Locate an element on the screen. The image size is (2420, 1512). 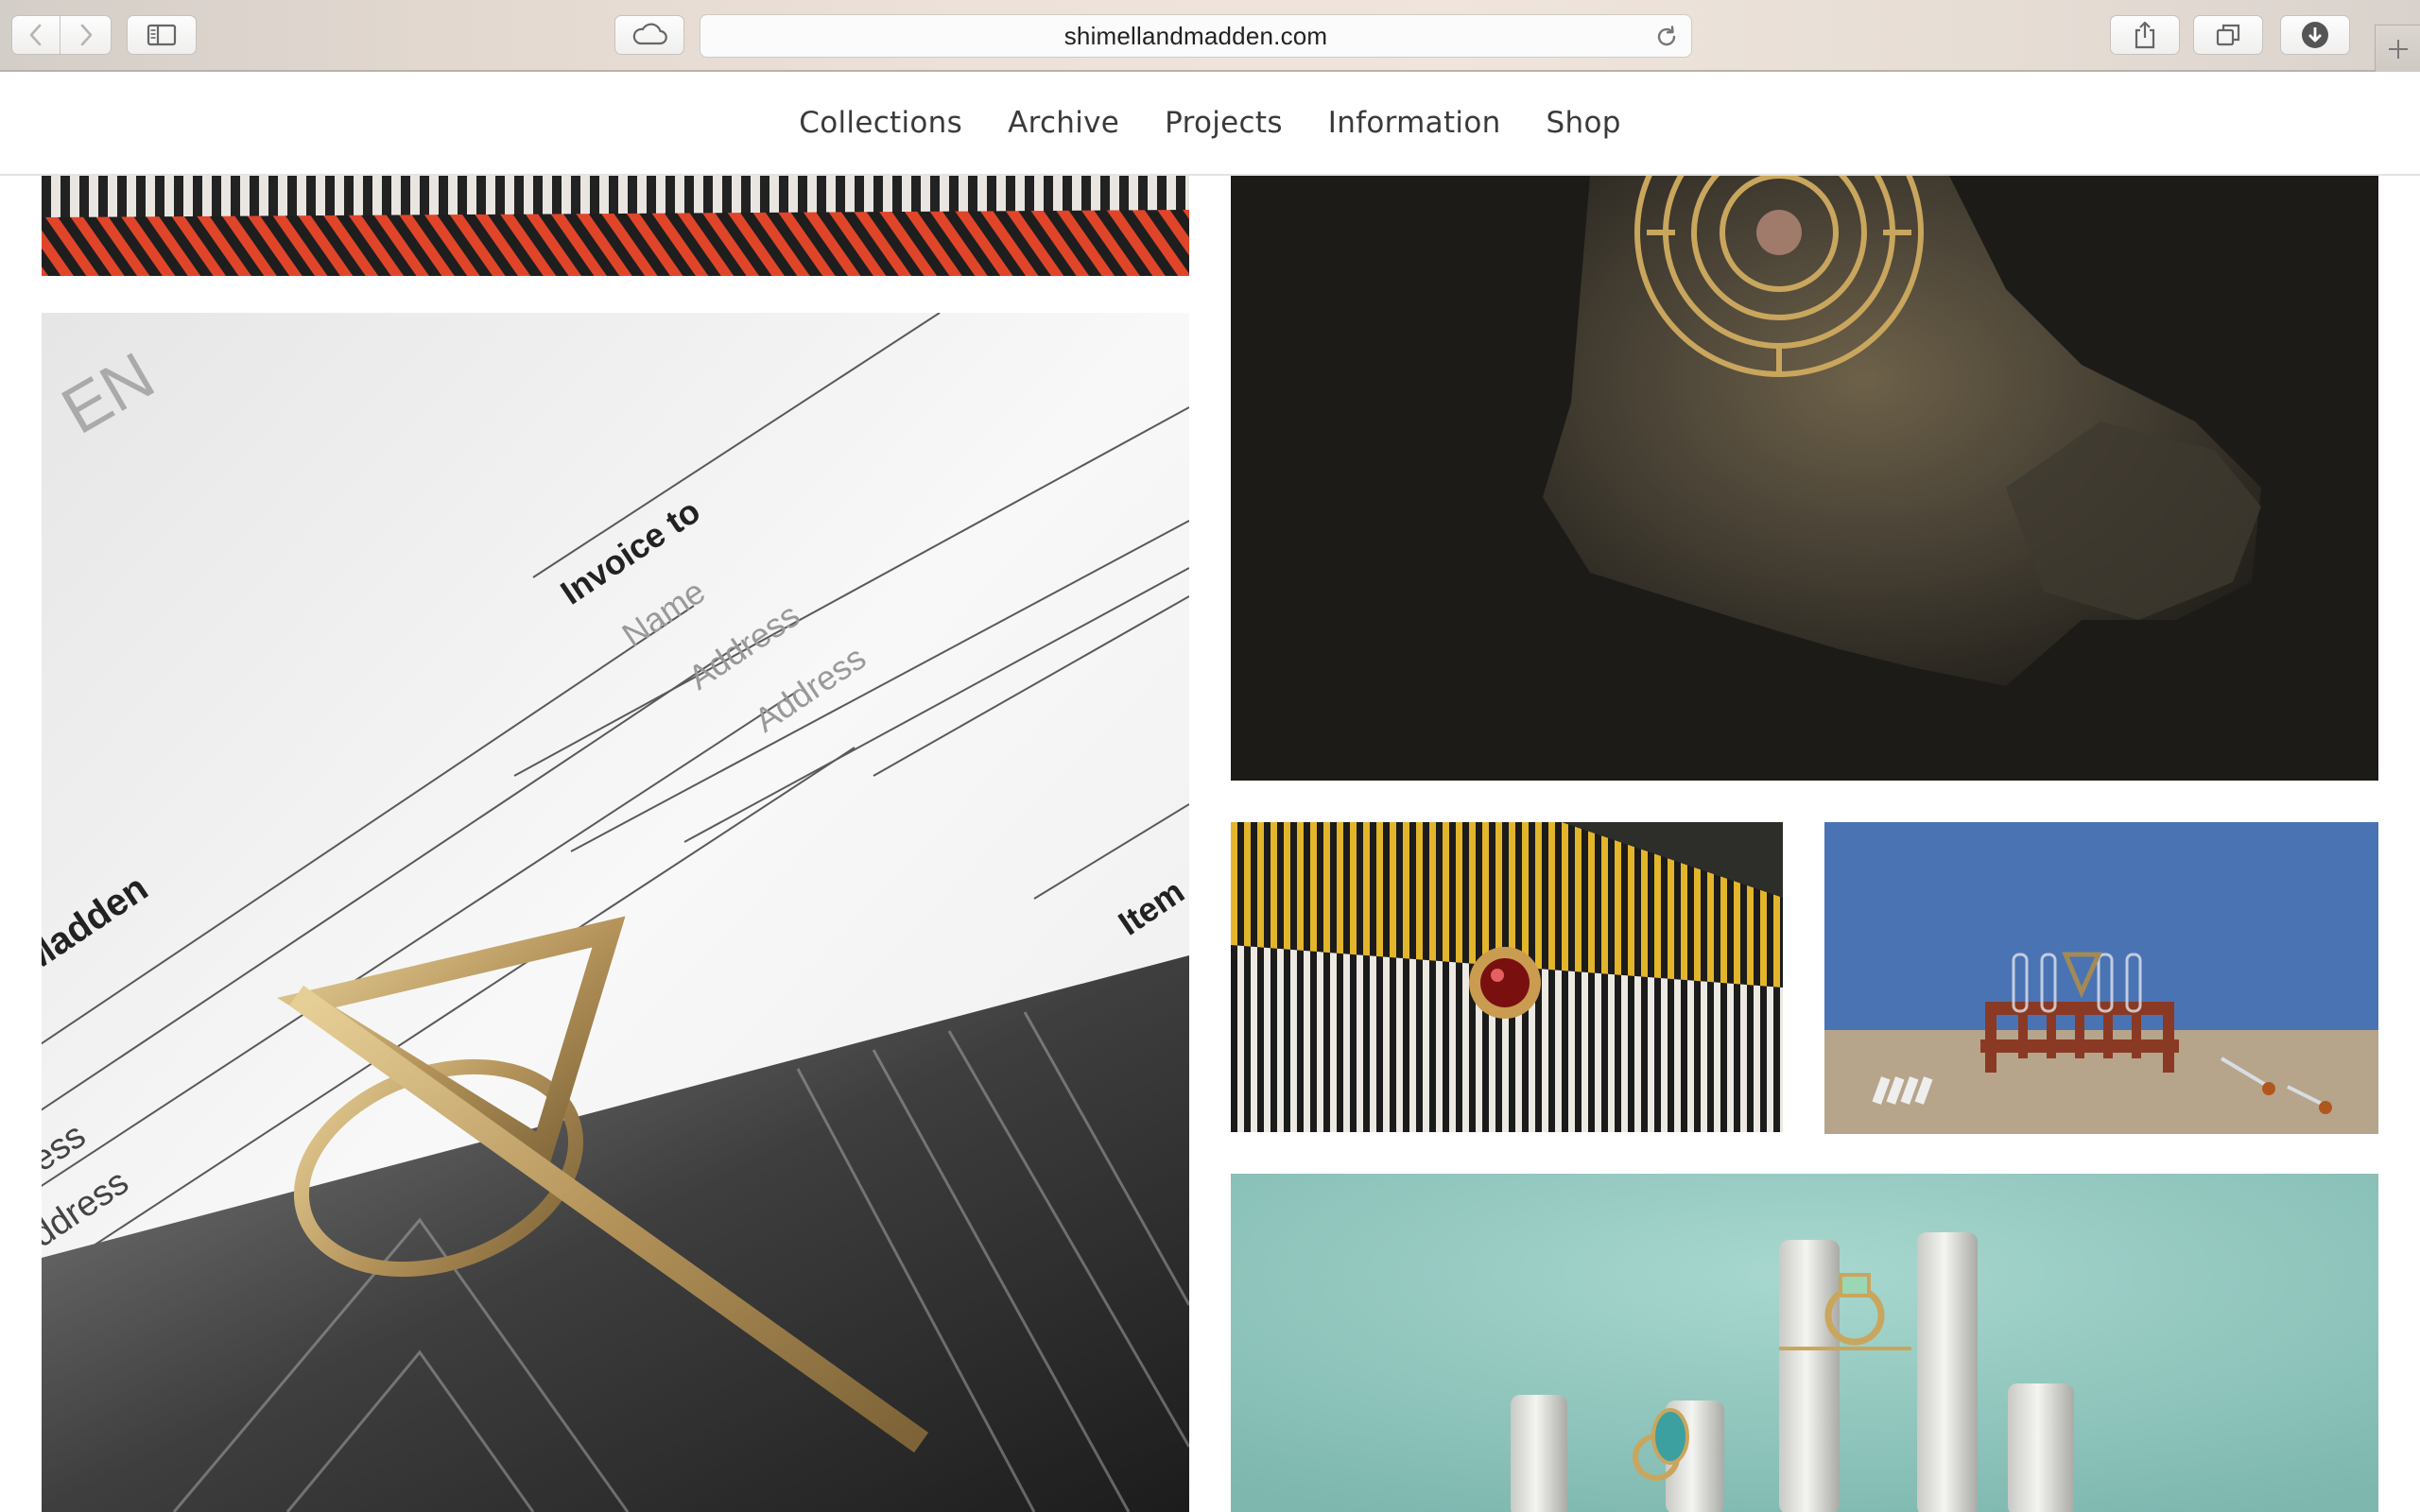
forward-icon is located at coordinates (86, 35).